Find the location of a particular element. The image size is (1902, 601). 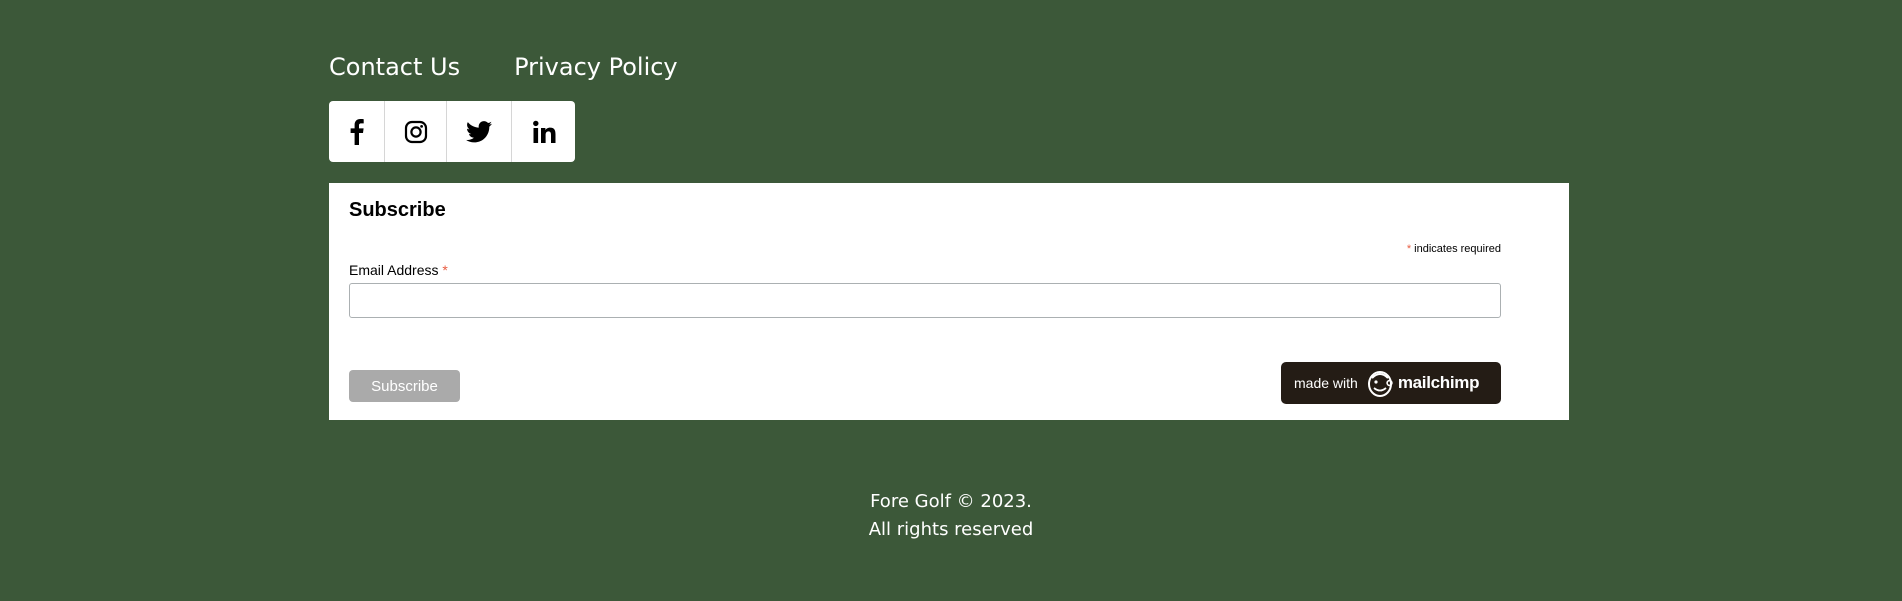

twitter-icon is located at coordinates (479, 131).